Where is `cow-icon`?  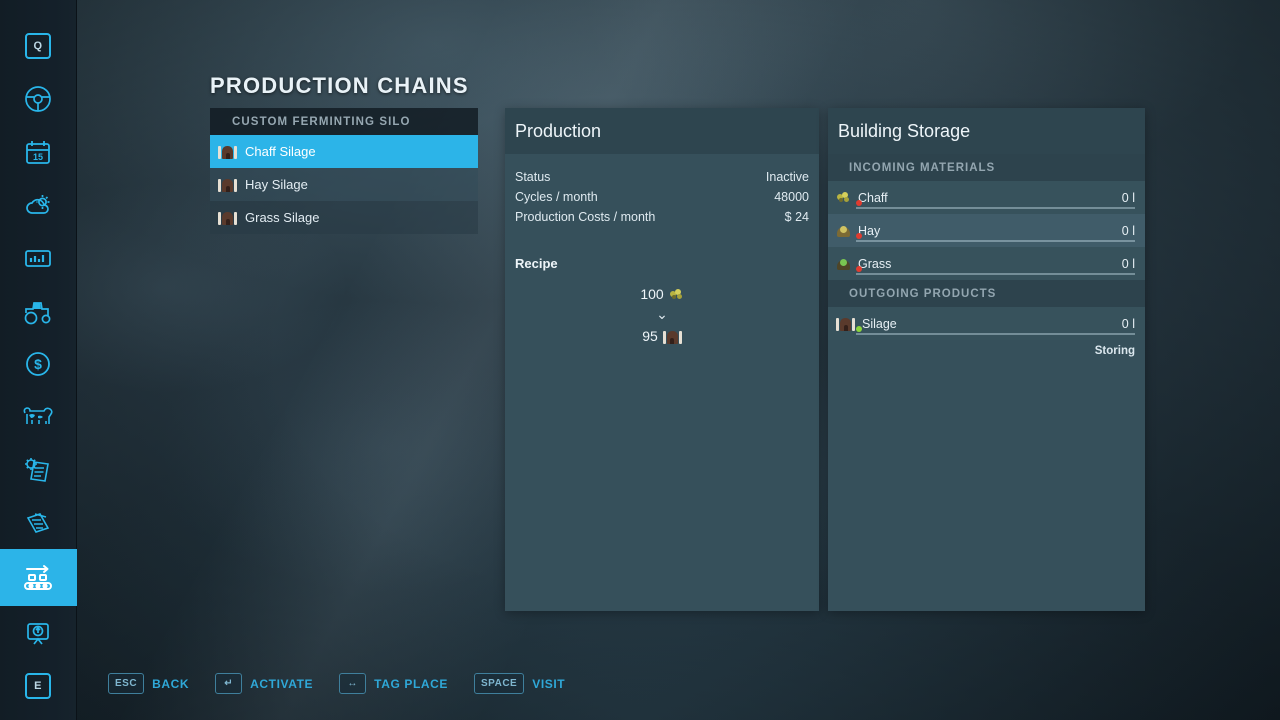
cow-icon is located at coordinates (38, 415).